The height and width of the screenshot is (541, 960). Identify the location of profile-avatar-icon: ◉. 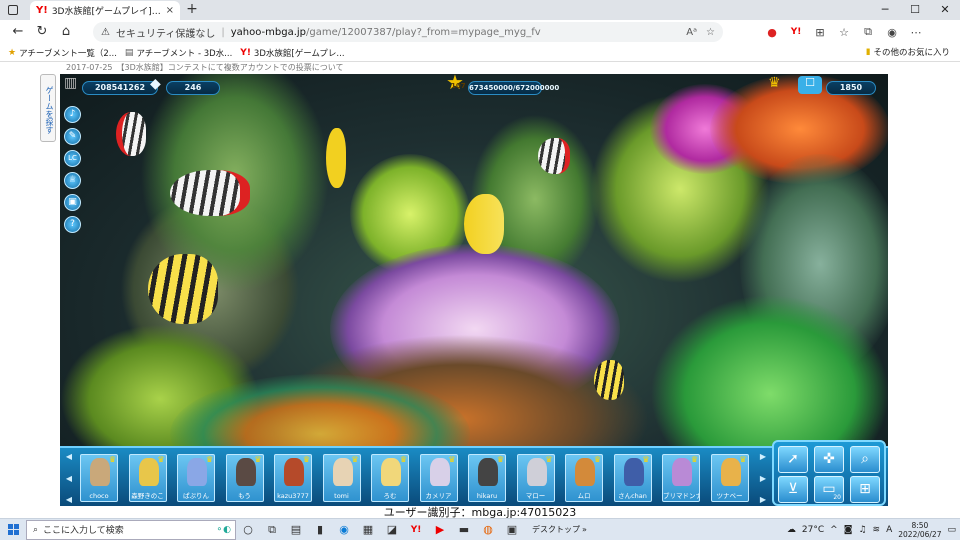
(892, 32).